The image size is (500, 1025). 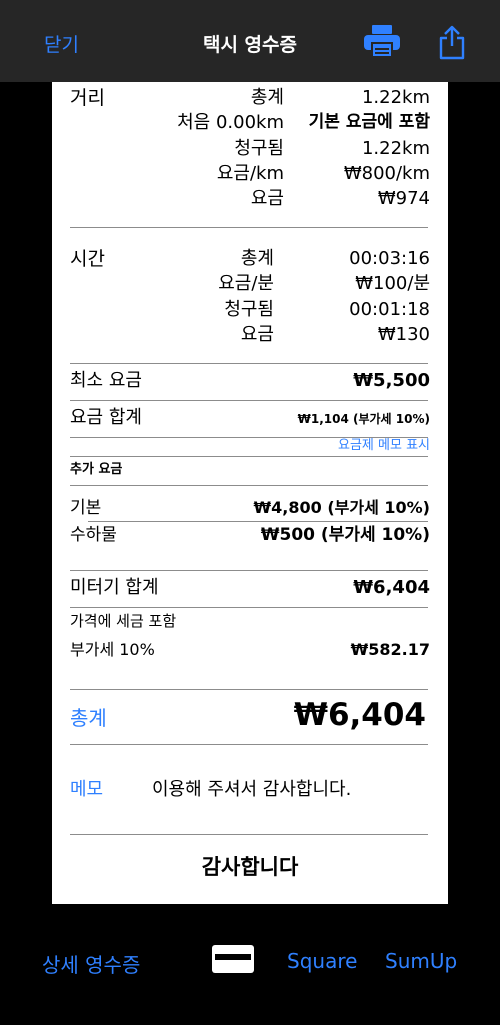 What do you see at coordinates (395, 97) in the screenshot?
I see `distance-total-value: 1.22km` at bounding box center [395, 97].